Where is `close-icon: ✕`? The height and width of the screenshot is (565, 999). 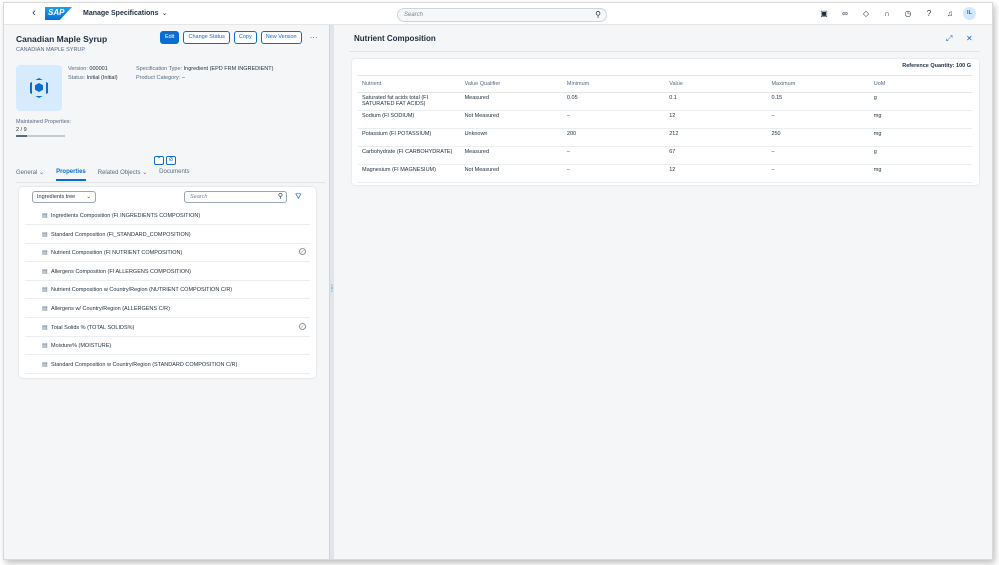
close-icon: ✕ is located at coordinates (969, 38).